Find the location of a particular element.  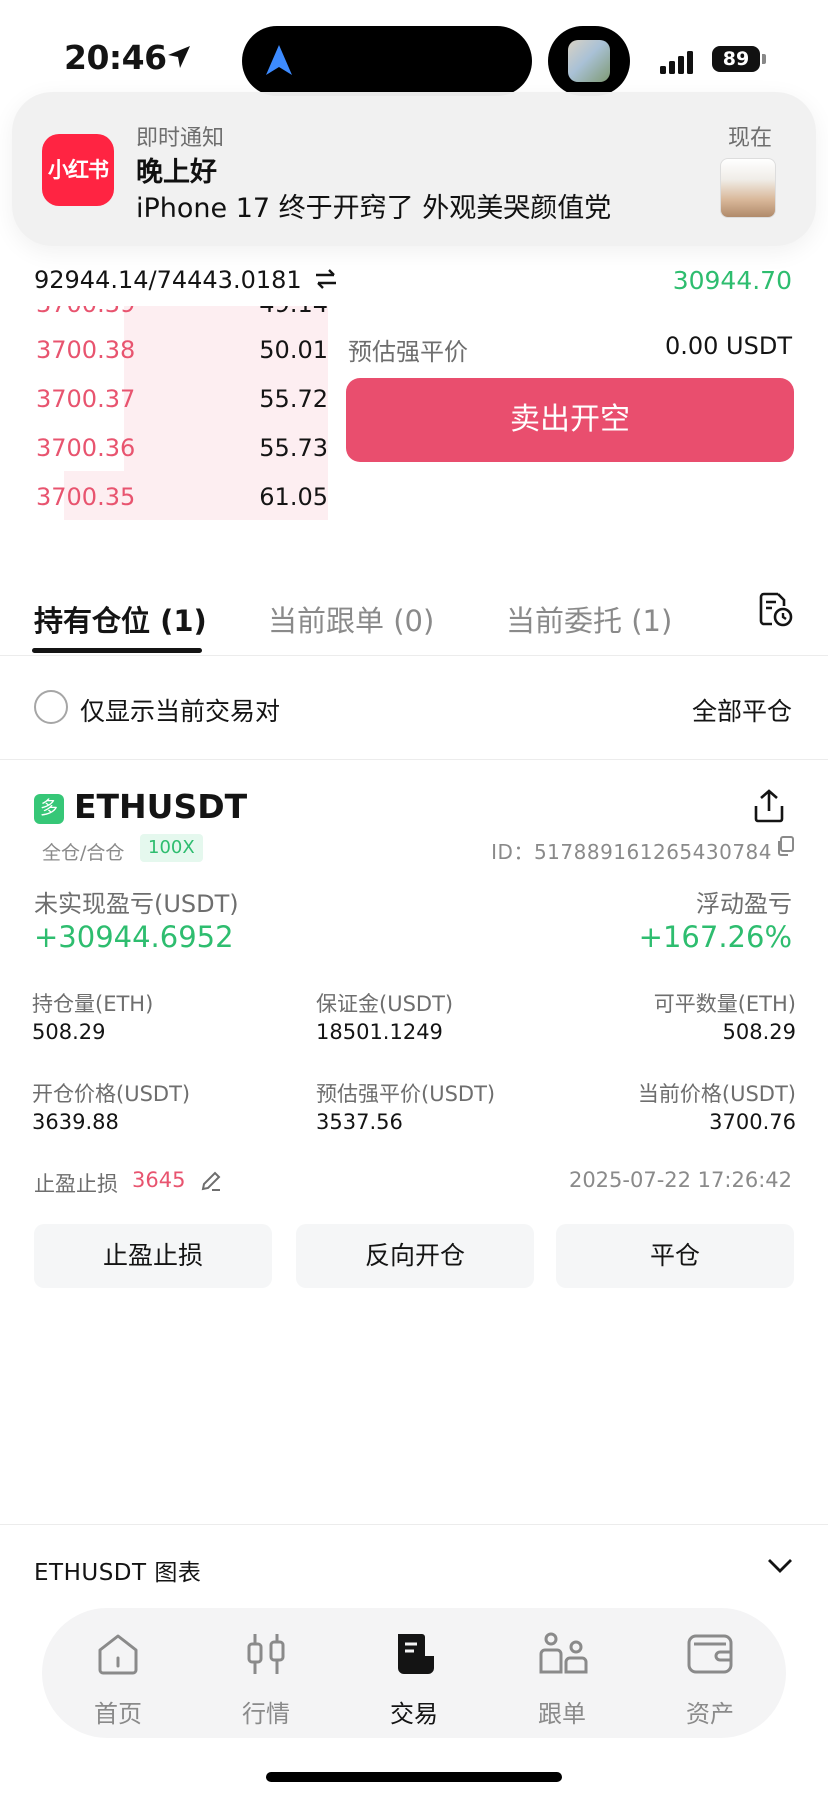

nav-trade: 交易 is located at coordinates (414, 1673).